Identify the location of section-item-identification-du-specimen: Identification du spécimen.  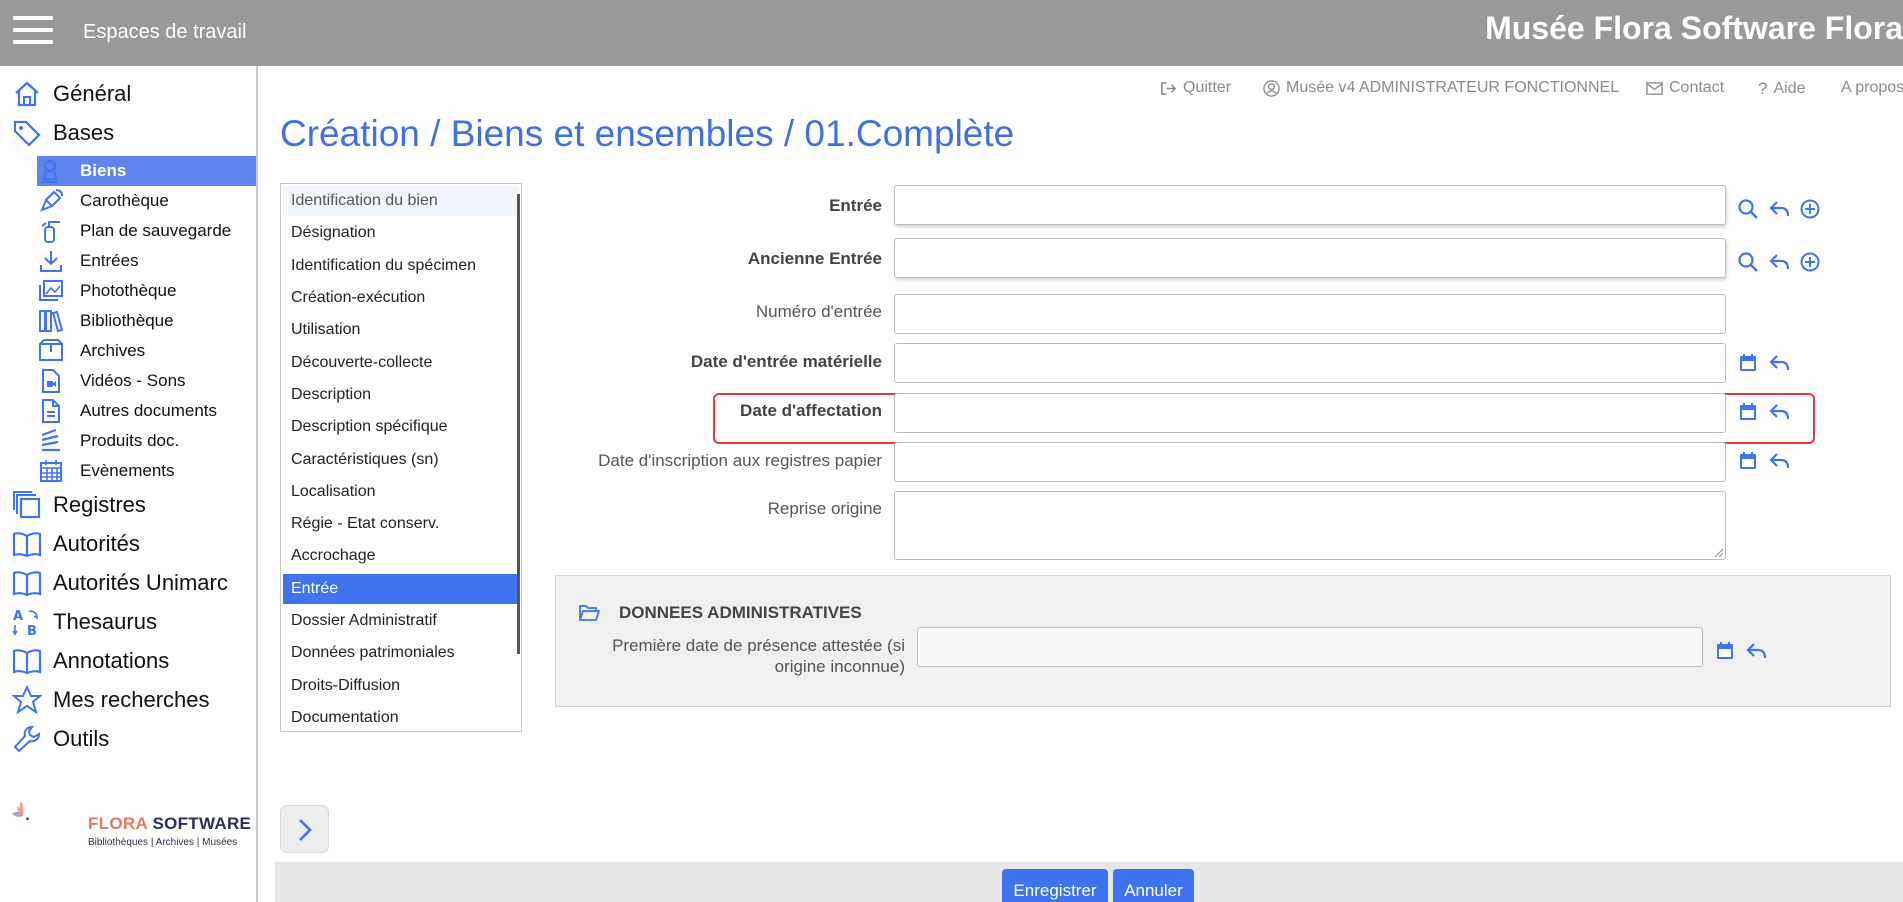
(401, 266).